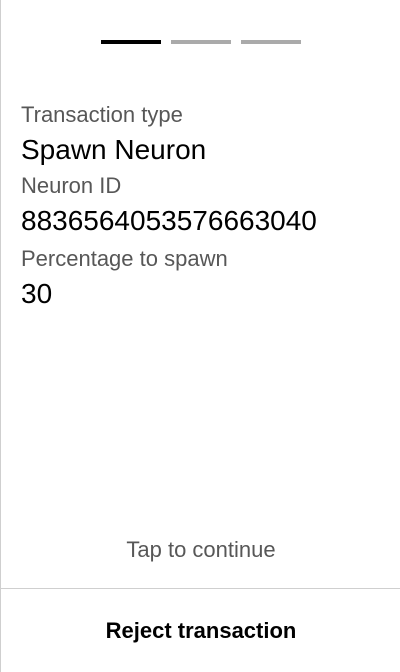 Image resolution: width=400 pixels, height=672 pixels. What do you see at coordinates (169, 220) in the screenshot?
I see `neuron-id-value: 8836564053576663040` at bounding box center [169, 220].